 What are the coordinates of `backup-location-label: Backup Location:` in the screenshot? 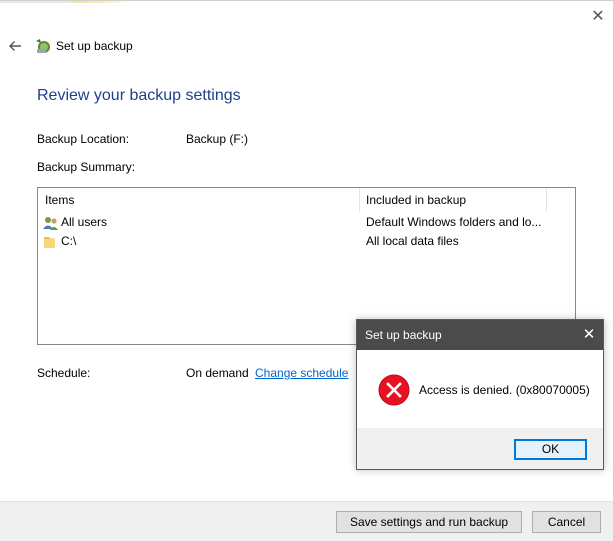 It's located at (83, 139).